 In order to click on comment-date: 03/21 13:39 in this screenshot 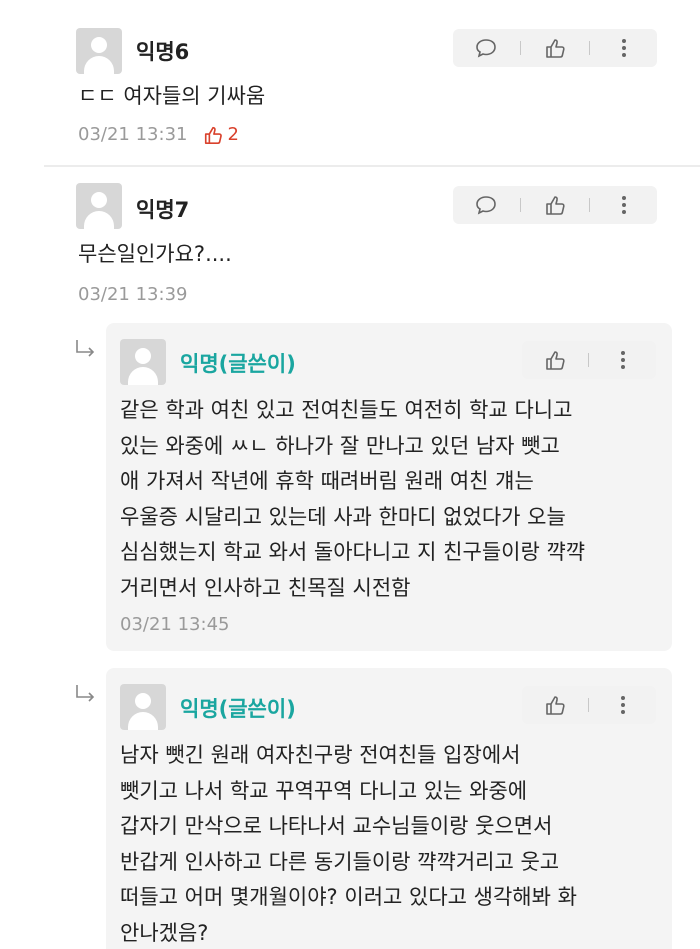, I will do `click(133, 294)`.